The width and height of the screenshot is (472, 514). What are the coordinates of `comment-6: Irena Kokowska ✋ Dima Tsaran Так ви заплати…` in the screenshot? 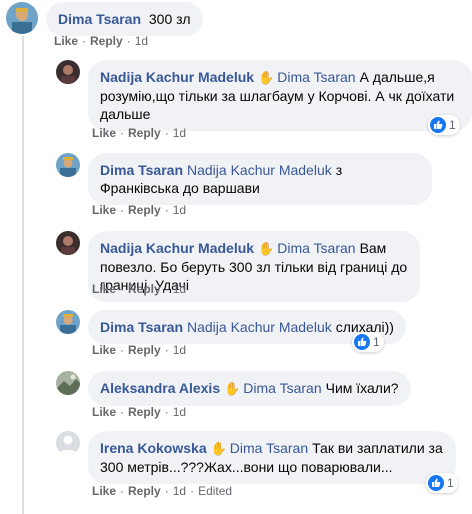 It's located at (256, 457).